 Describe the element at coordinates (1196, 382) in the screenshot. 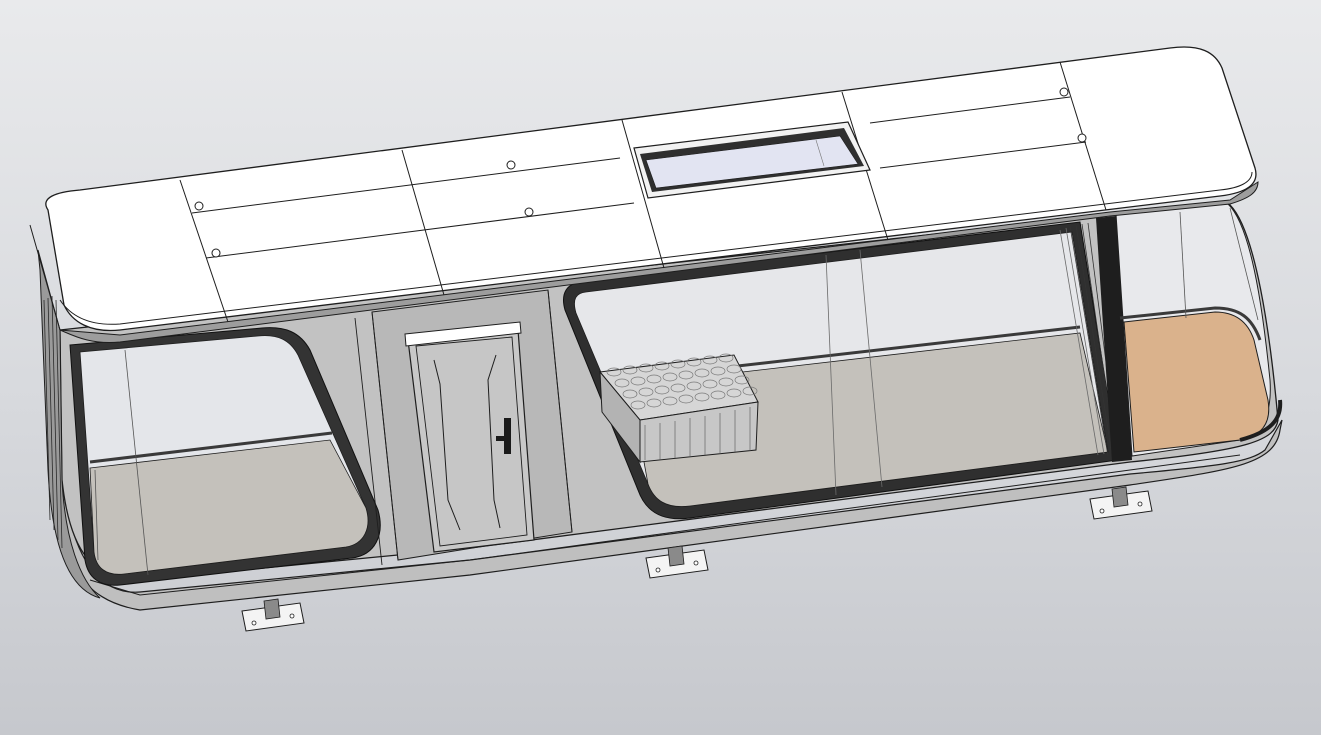

I see `bathroom-floor` at that location.